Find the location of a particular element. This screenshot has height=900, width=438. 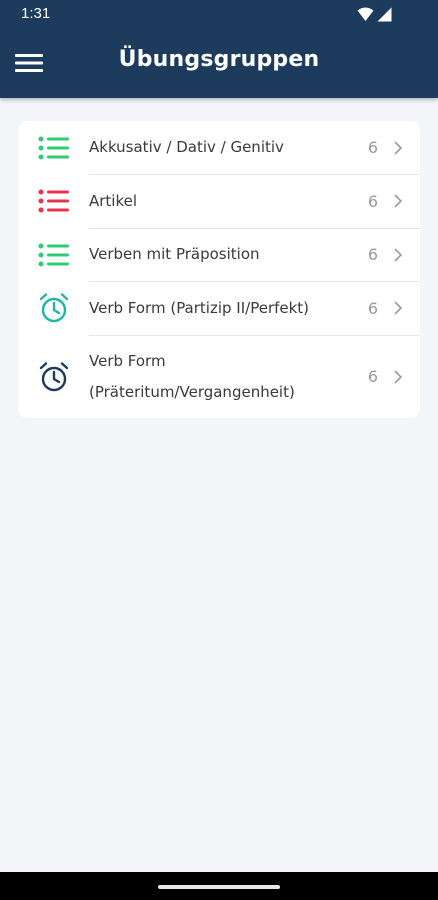

group-item-label: Verben mit Präposition is located at coordinates (174, 254).